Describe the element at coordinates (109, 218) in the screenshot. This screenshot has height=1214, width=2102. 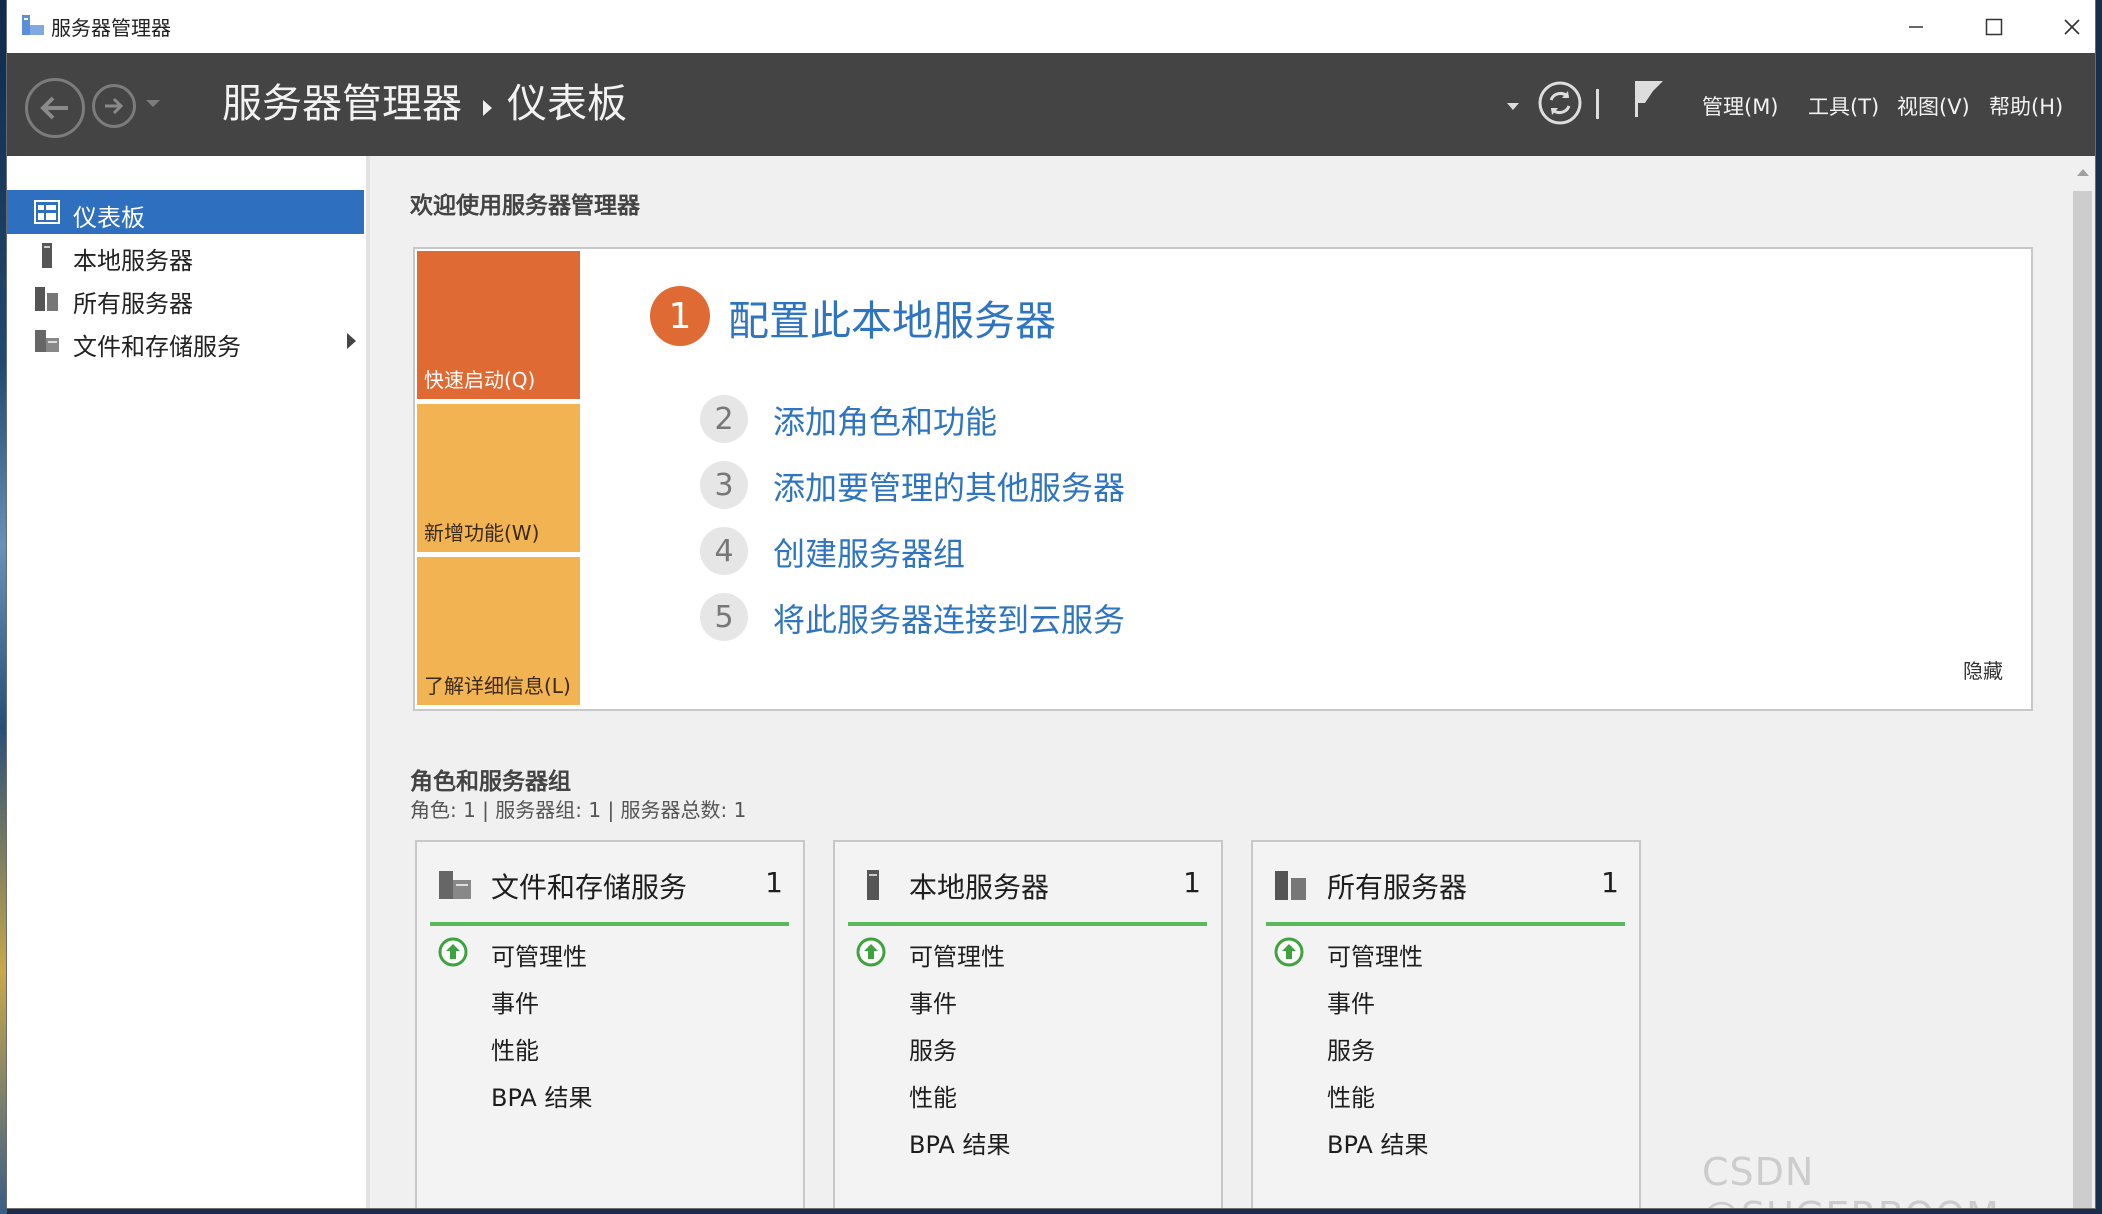
I see `sidebar-item-label: 仪表板` at that location.